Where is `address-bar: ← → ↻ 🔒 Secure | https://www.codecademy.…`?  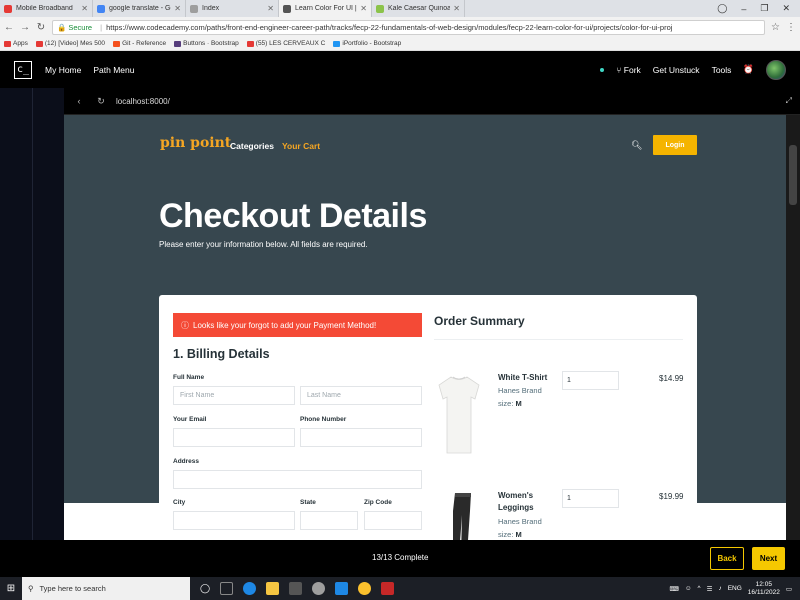 address-bar: ← → ↻ 🔒 Secure | https://www.codecademy.… is located at coordinates (400, 27).